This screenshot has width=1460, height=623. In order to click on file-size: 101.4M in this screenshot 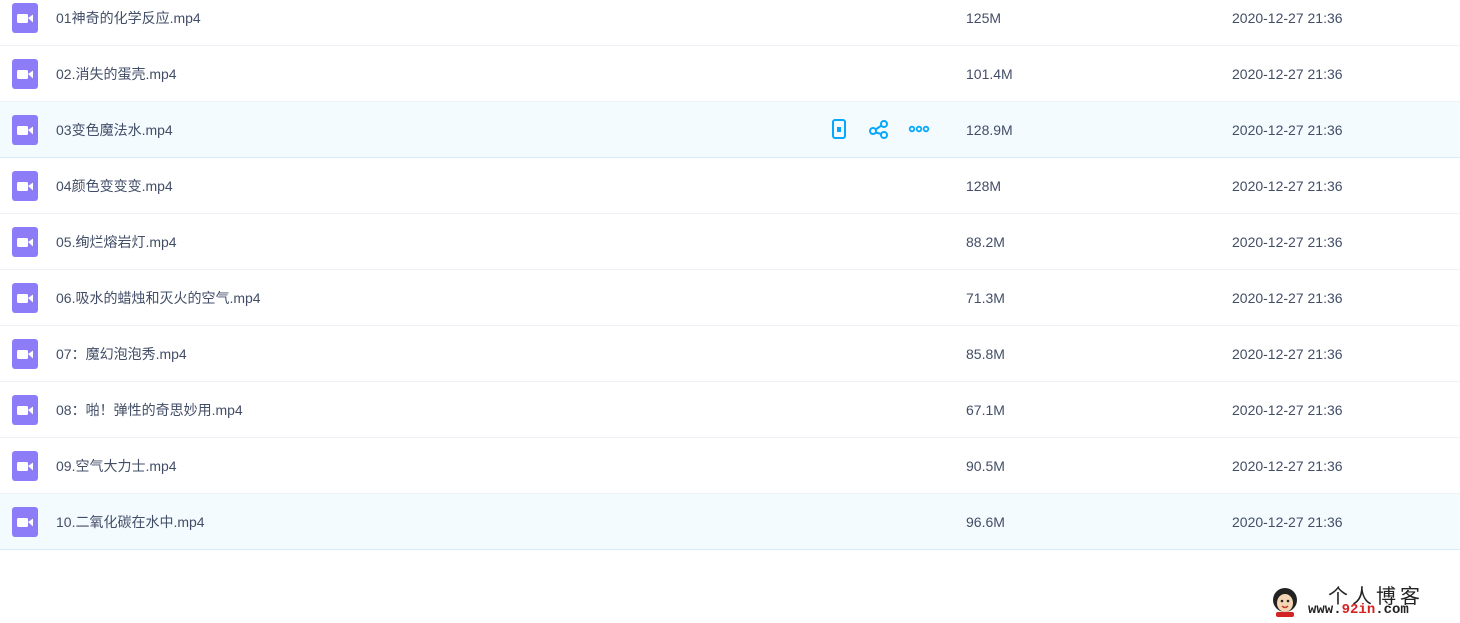, I will do `click(989, 73)`.